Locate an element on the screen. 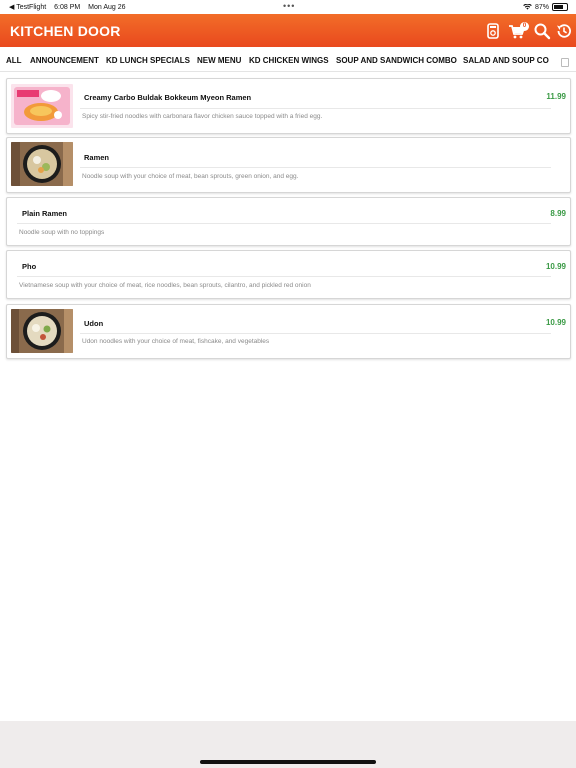 Image resolution: width=576 pixels, height=768 pixels. tab-soup-and-sandwich-combo: SOUP AND SANDWICH COMBO is located at coordinates (396, 60).